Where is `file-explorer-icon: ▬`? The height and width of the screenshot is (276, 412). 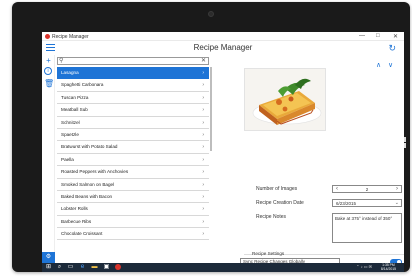 file-explorer-icon: ▬ is located at coordinates (94, 267).